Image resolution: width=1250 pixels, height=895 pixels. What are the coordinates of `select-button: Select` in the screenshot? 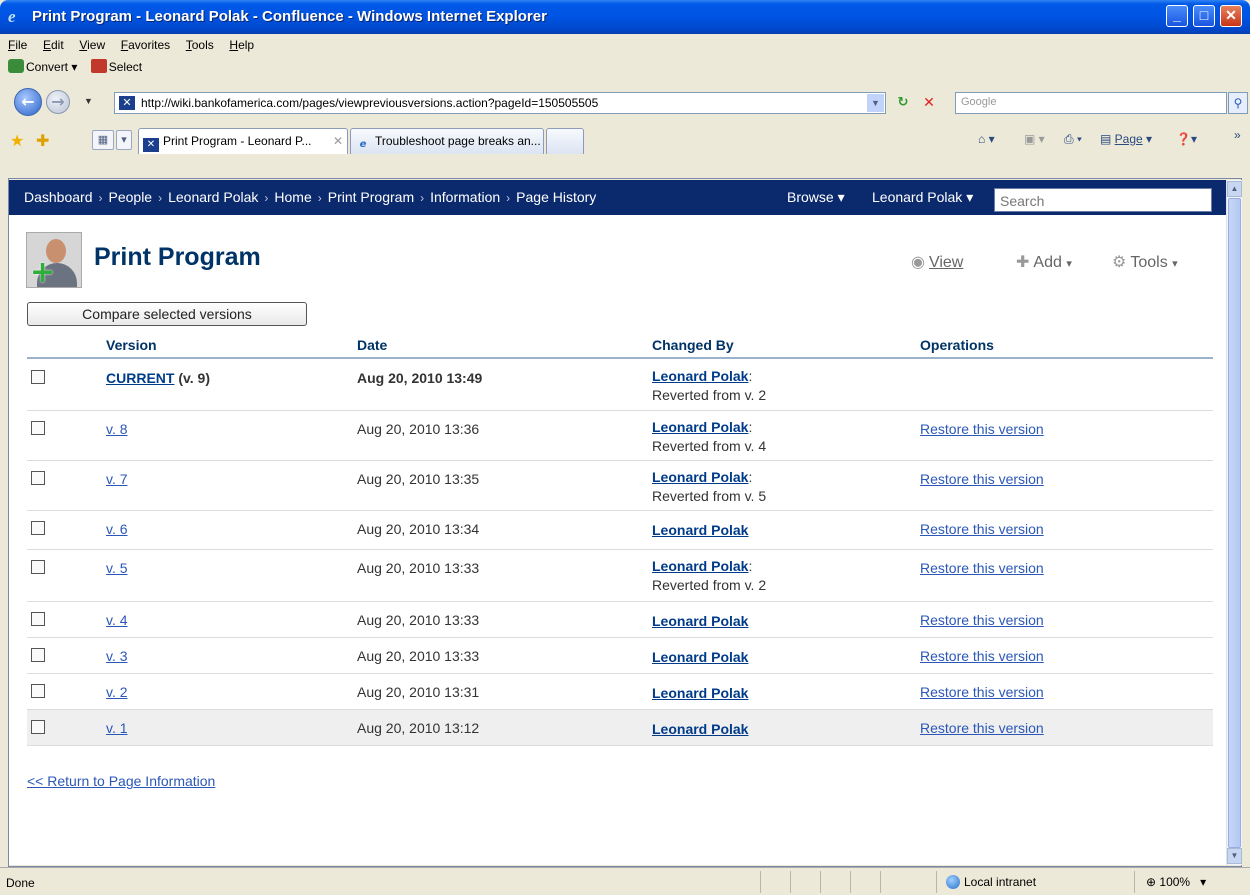 It's located at (116, 66).